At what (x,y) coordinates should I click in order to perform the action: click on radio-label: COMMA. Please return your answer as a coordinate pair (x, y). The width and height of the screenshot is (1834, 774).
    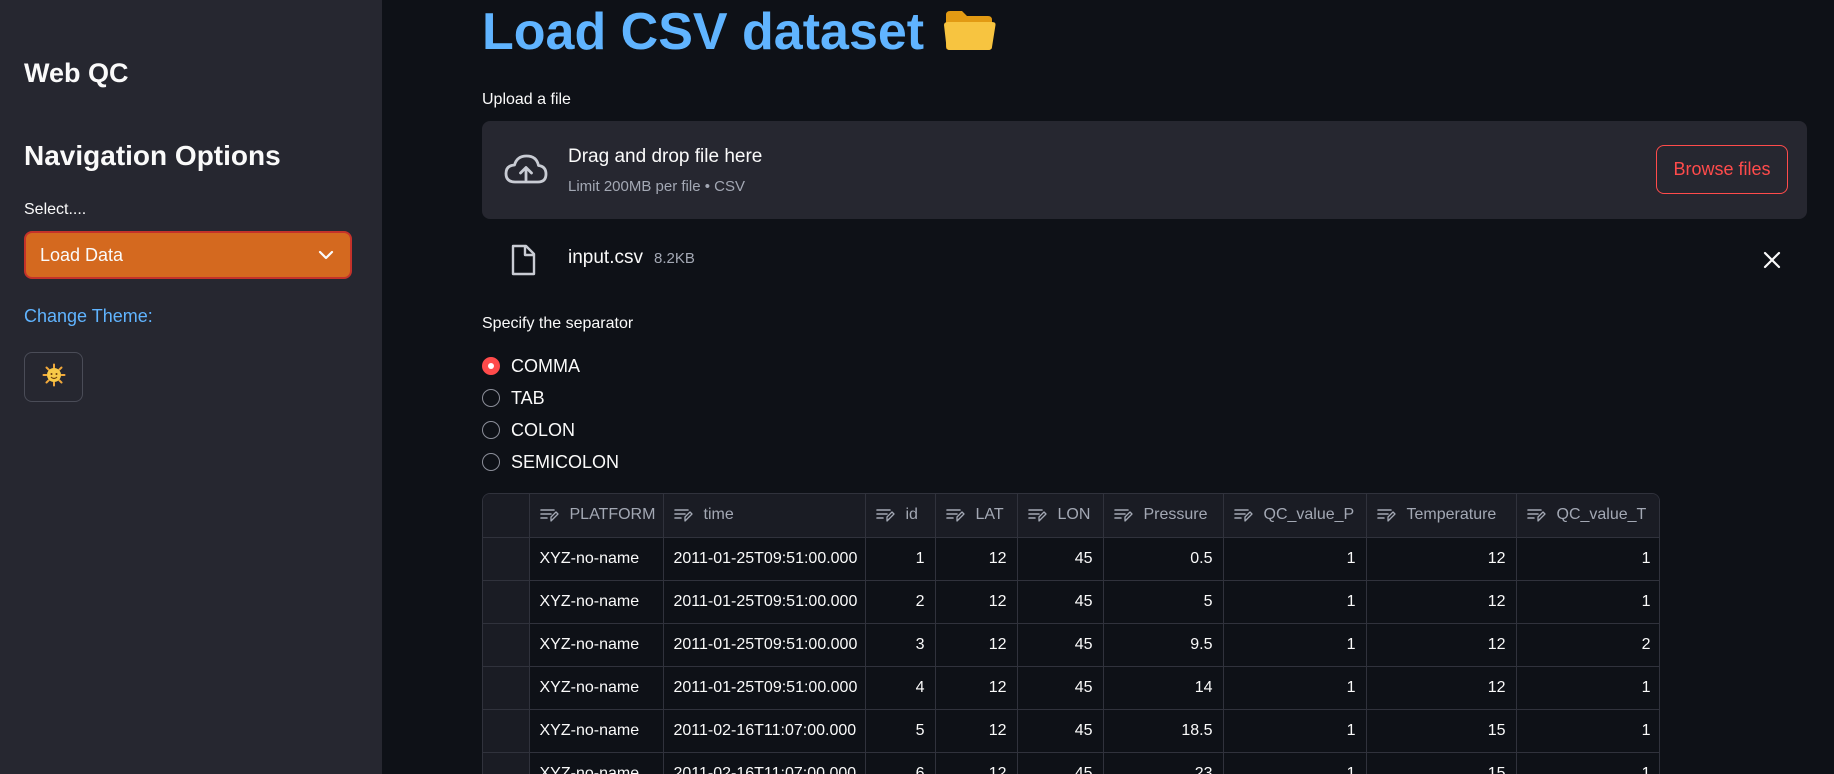
    Looking at the image, I should click on (545, 365).